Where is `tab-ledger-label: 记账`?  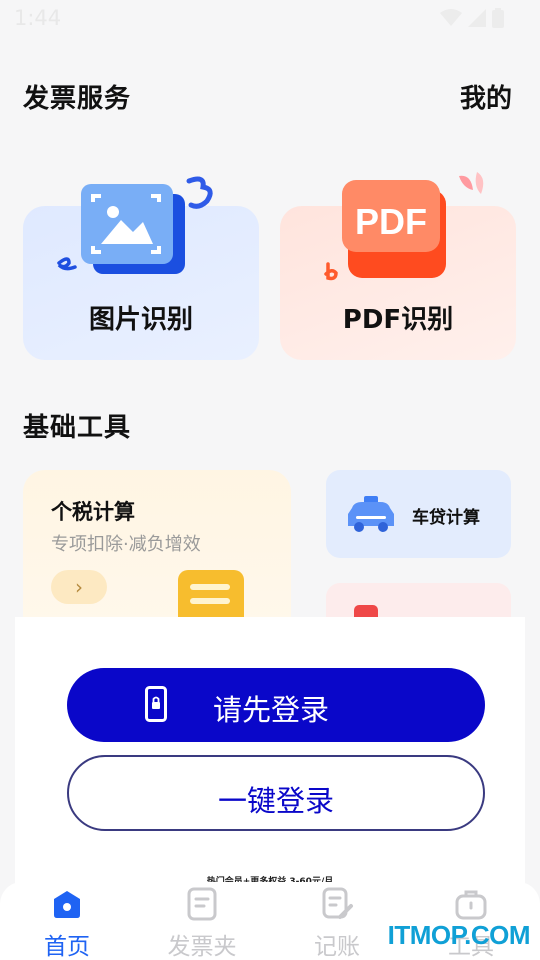 tab-ledger-label: 记账 is located at coordinates (337, 947).